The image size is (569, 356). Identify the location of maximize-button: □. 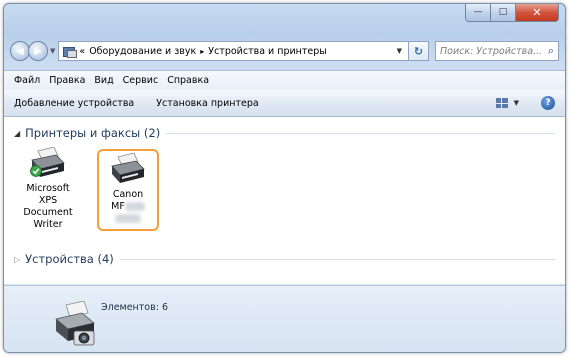
(503, 13).